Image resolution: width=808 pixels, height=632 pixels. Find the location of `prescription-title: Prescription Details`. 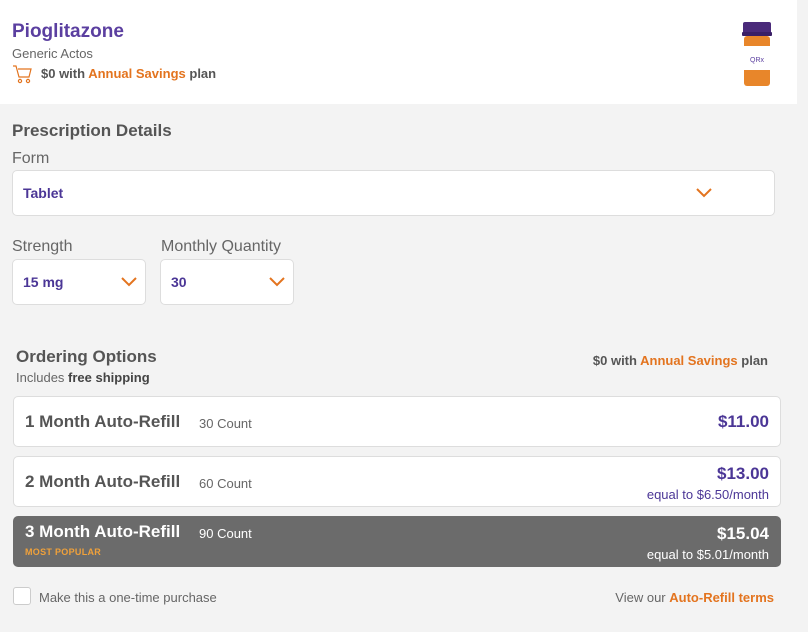

prescription-title: Prescription Details is located at coordinates (92, 130).